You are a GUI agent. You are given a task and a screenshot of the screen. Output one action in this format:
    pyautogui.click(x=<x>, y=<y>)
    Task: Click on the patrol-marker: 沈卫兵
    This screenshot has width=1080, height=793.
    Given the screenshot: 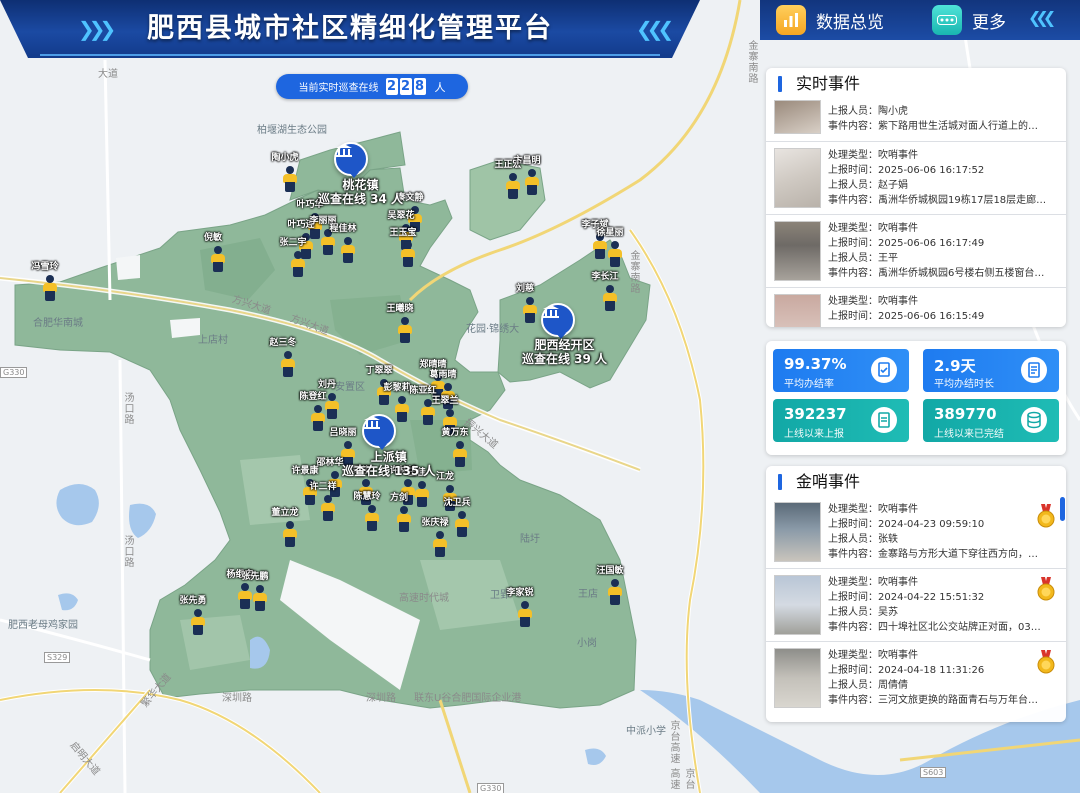 What is the action you would take?
    pyautogui.click(x=457, y=518)
    